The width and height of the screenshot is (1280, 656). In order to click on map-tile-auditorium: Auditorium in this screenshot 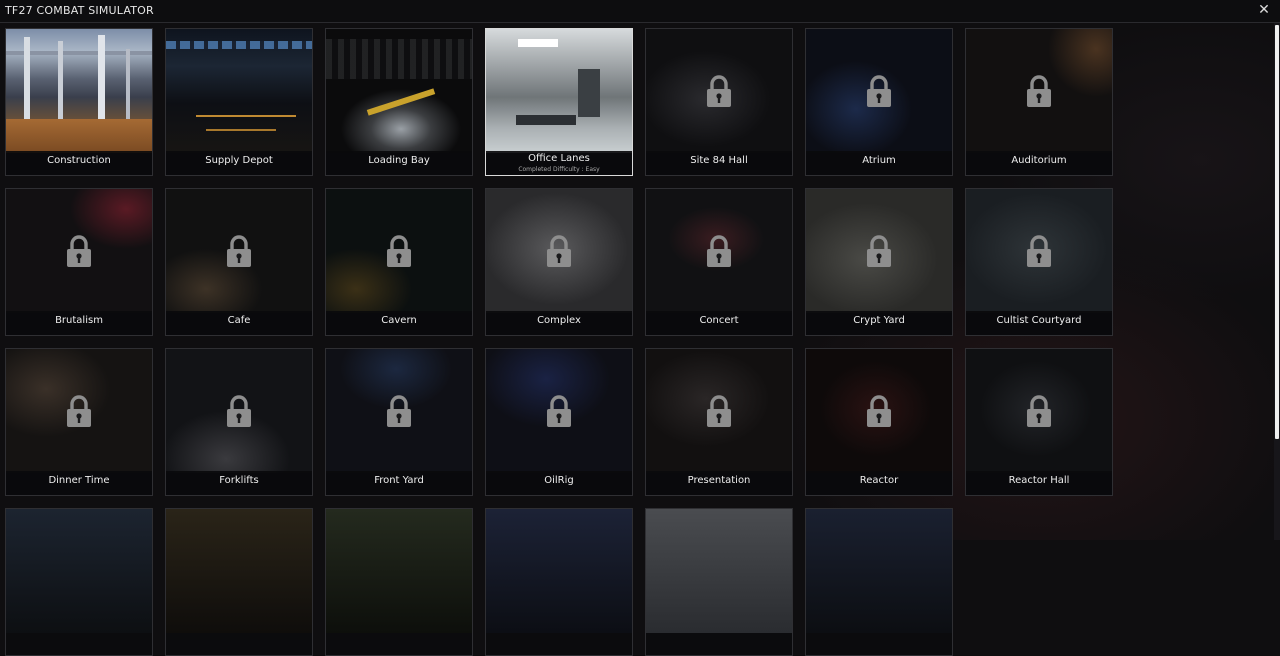, I will do `click(1039, 102)`.